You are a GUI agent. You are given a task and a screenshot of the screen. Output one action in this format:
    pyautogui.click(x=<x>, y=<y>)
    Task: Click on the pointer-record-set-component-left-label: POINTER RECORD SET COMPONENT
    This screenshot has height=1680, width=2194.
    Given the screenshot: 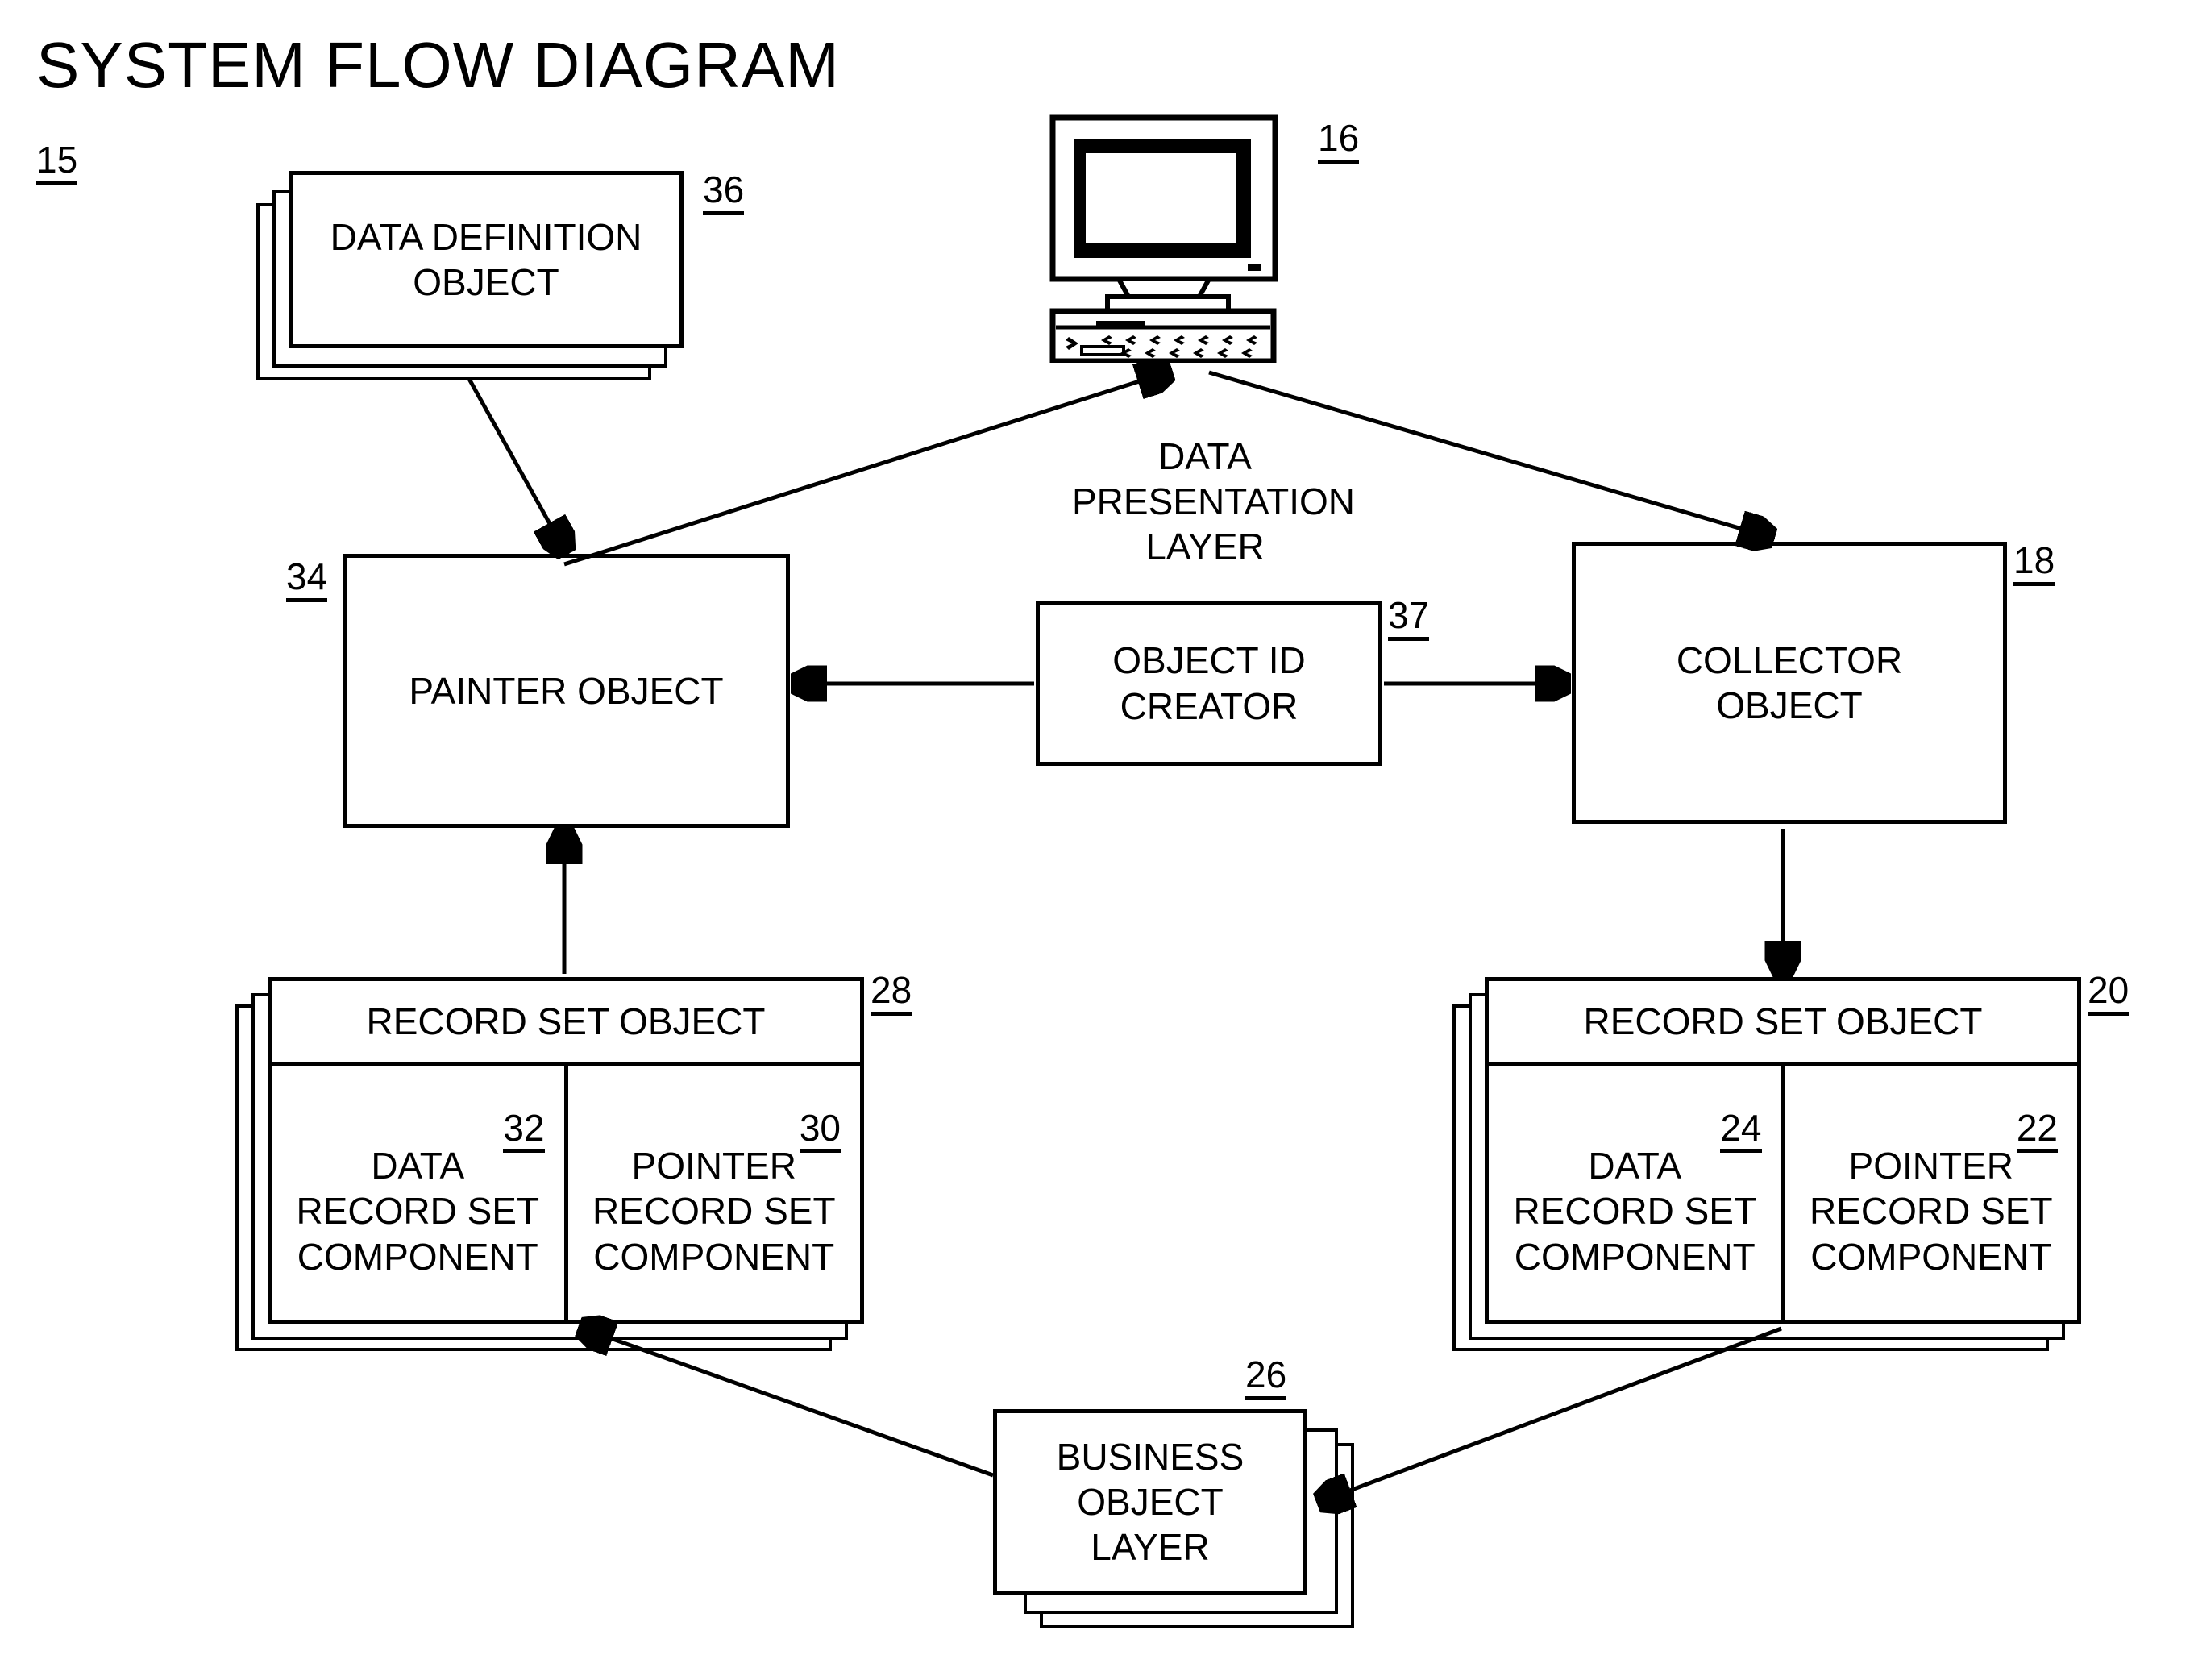 What is the action you would take?
    pyautogui.click(x=714, y=1211)
    